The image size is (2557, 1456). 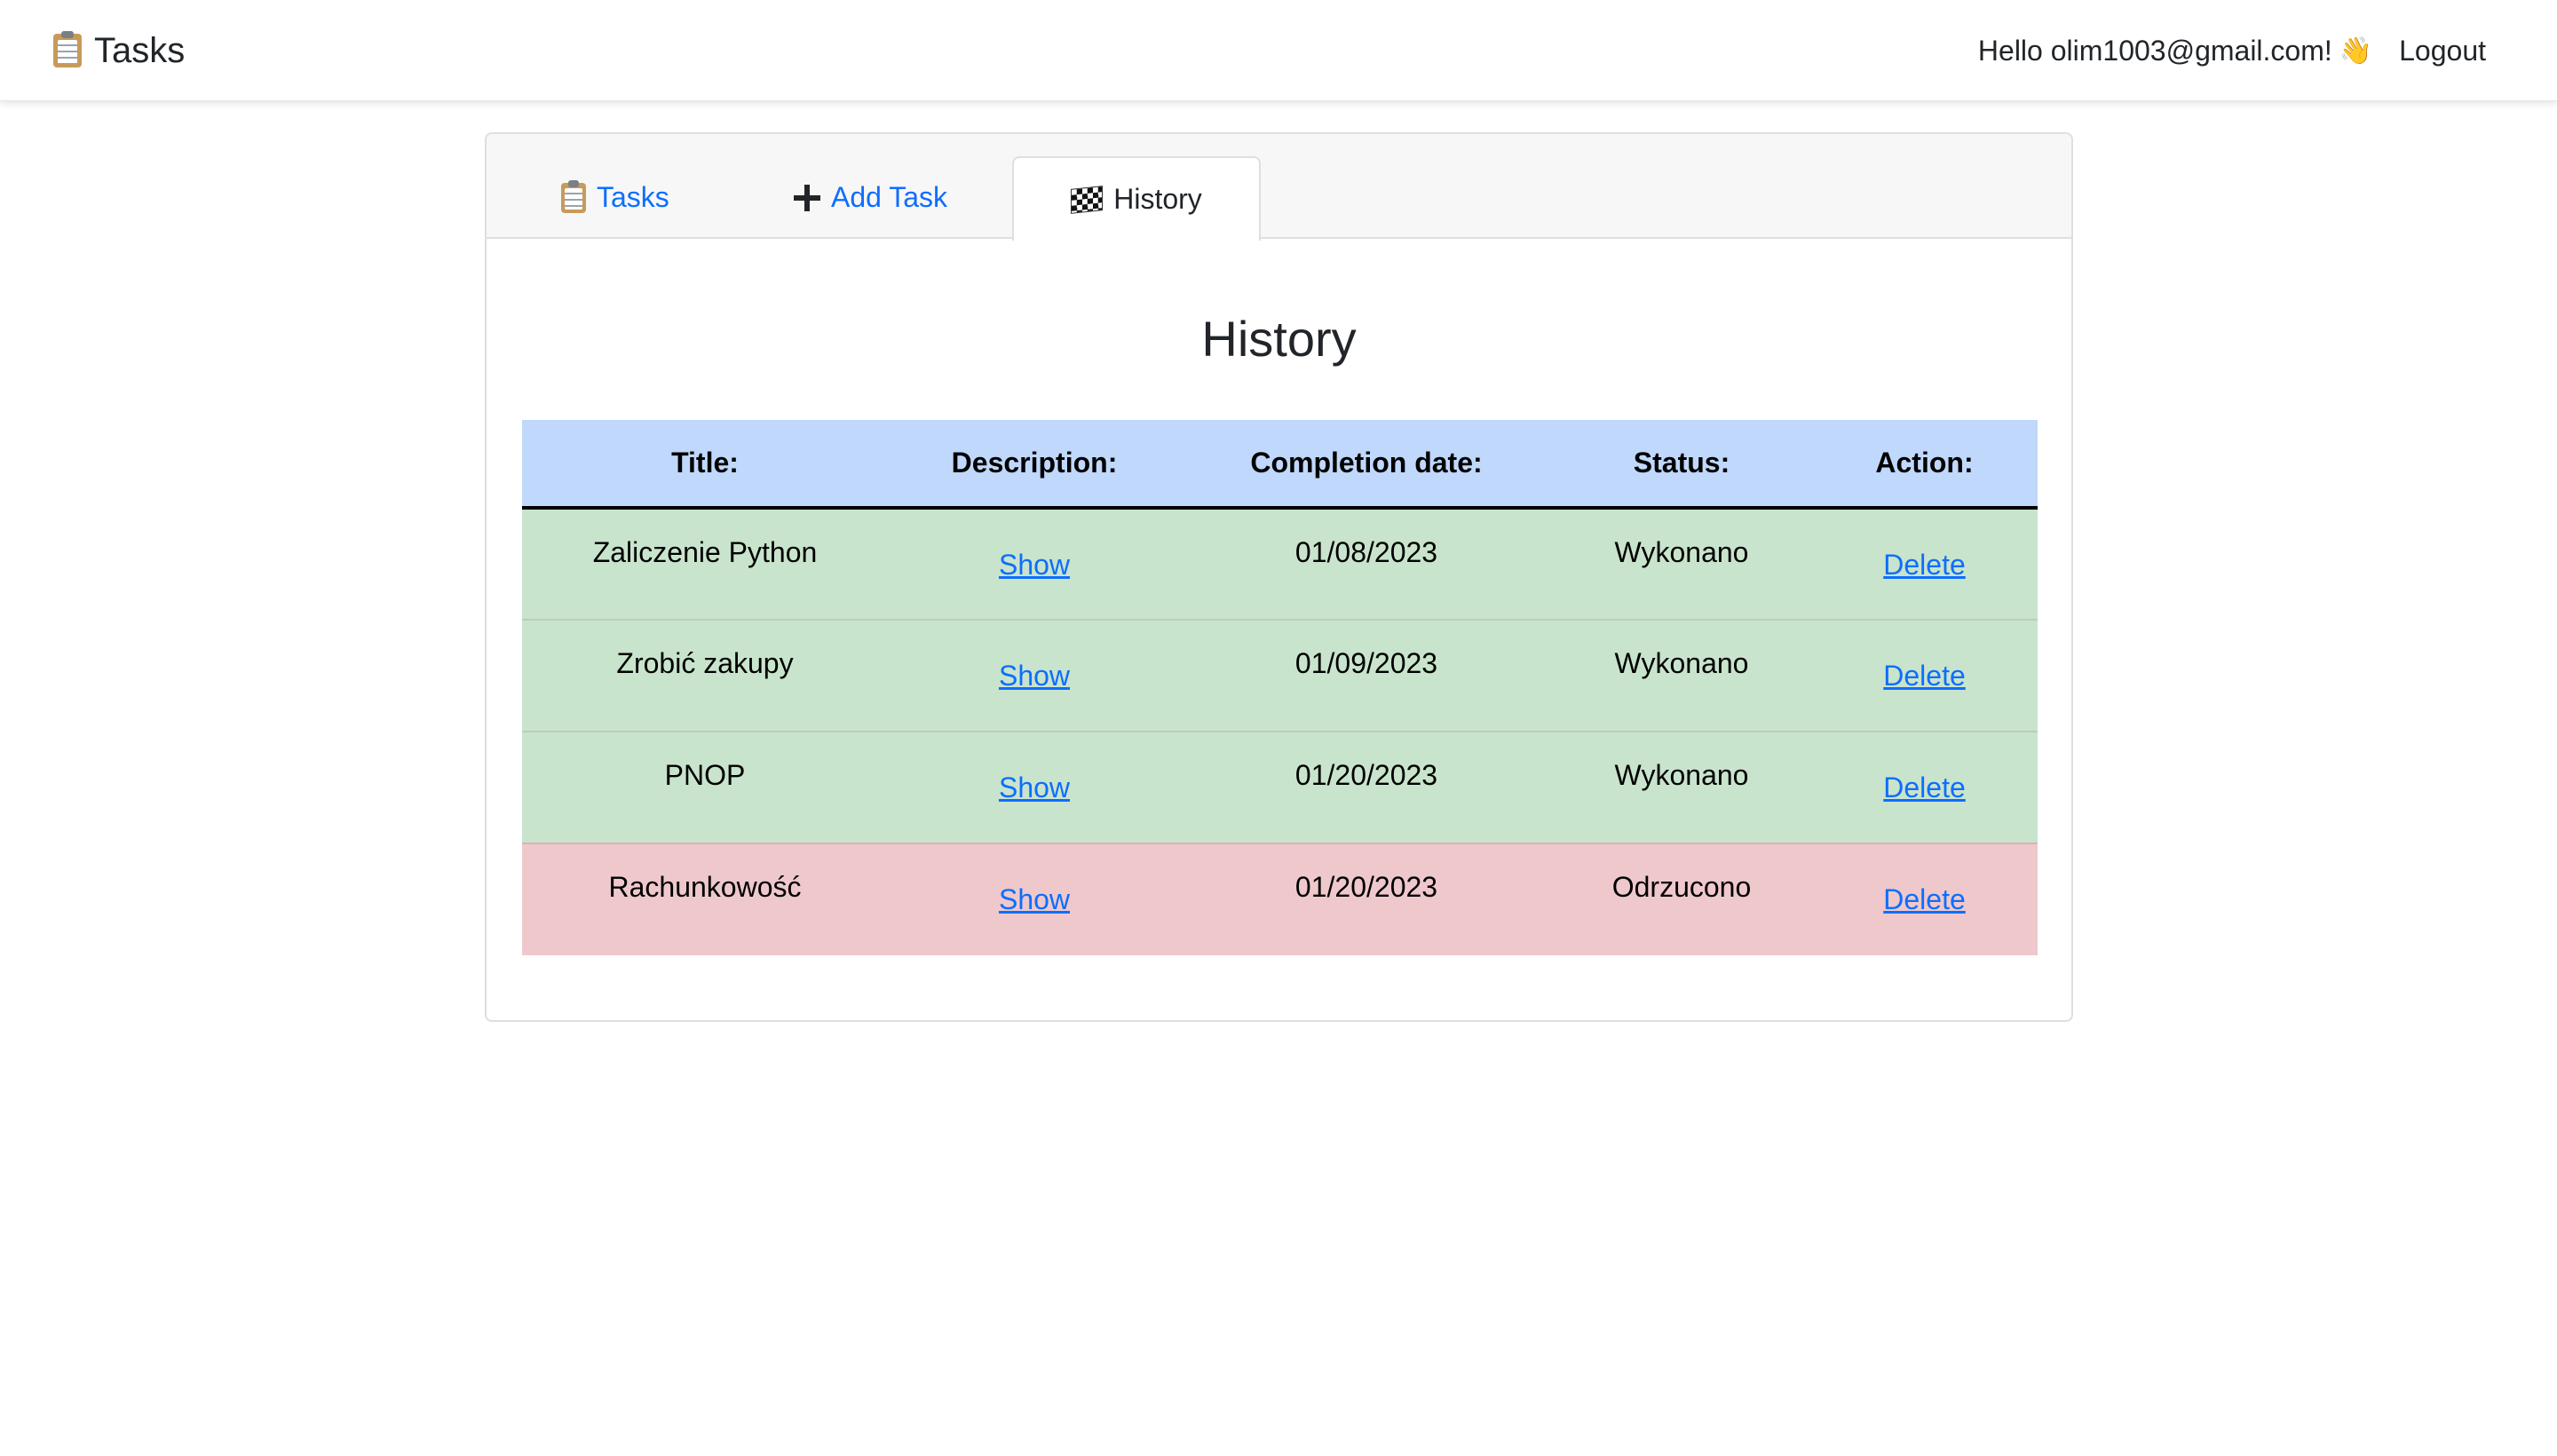 I want to click on tab-add-task: Add Task, so click(x=870, y=197).